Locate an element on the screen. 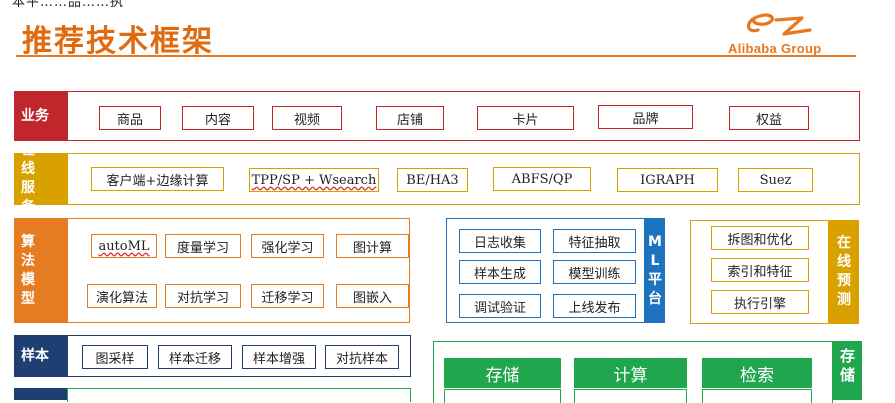  row-label-sample: 样本 is located at coordinates (40, 356).